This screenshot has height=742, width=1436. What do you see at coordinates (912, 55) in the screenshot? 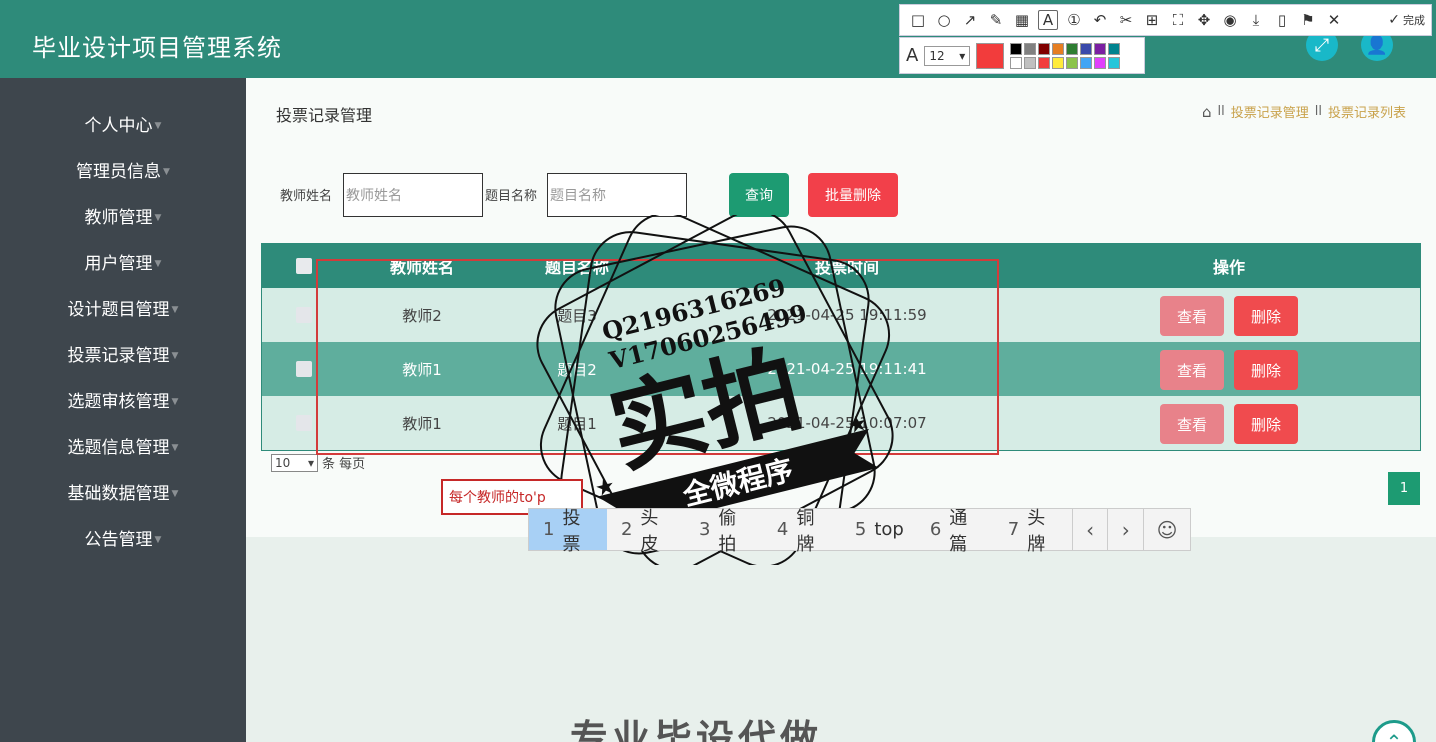
I see `font-icon: A` at bounding box center [912, 55].